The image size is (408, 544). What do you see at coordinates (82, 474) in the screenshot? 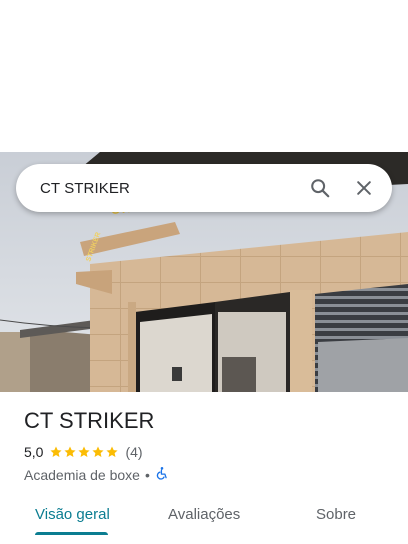
I see `place-category: Academia de boxe` at bounding box center [82, 474].